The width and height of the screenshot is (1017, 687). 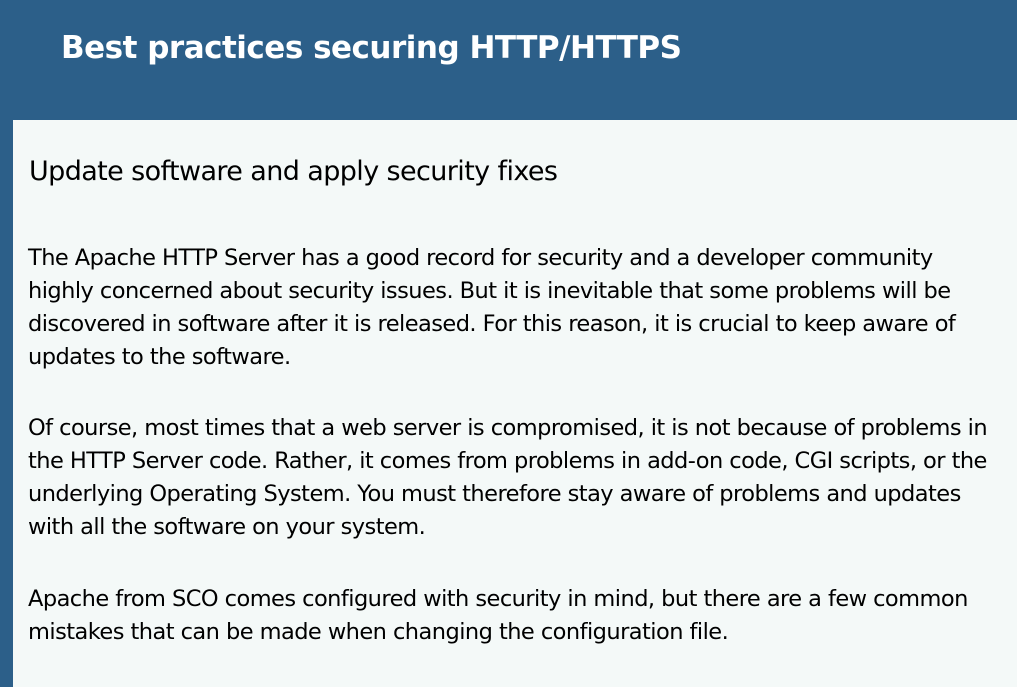 I want to click on section-heading: Update software and apply security fixes, so click(x=293, y=171).